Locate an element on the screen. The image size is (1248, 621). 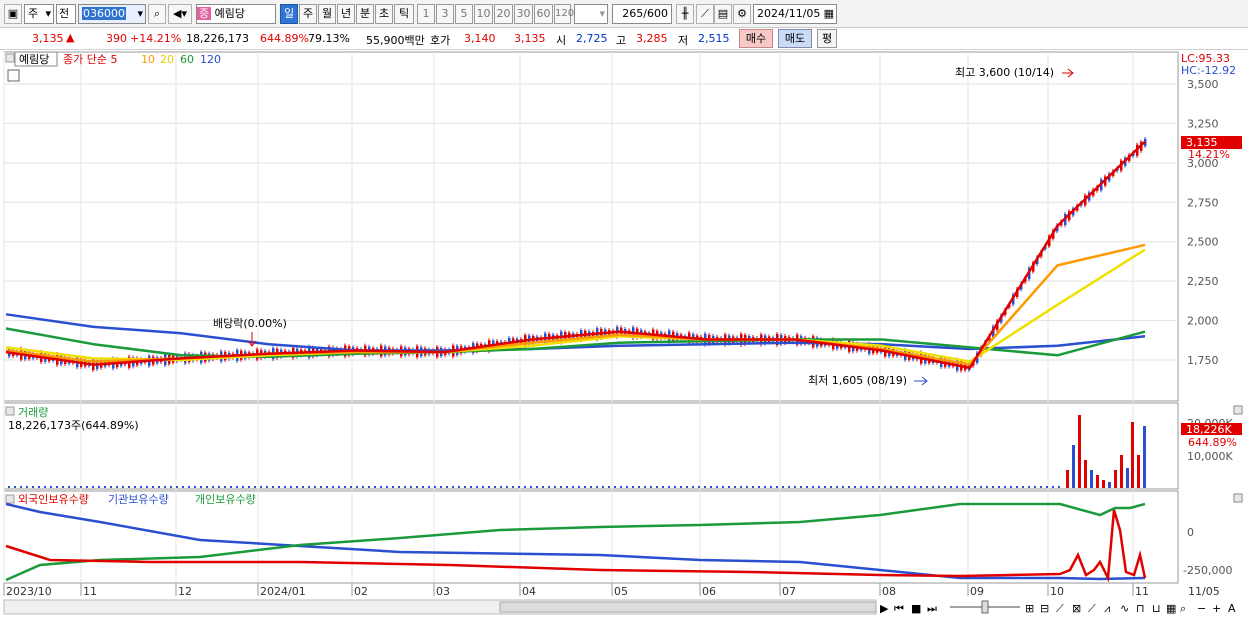
interval-label: 1 is located at coordinates (426, 13).